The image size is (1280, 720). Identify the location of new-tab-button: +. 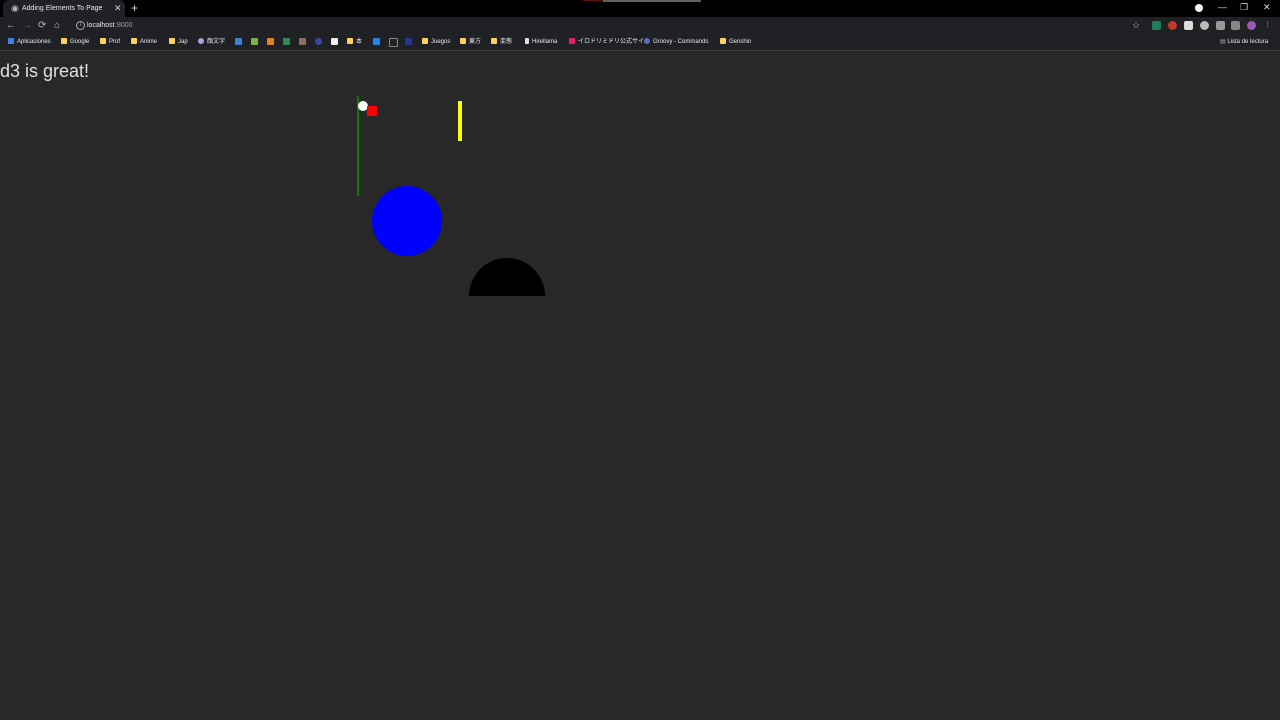
(134, 8).